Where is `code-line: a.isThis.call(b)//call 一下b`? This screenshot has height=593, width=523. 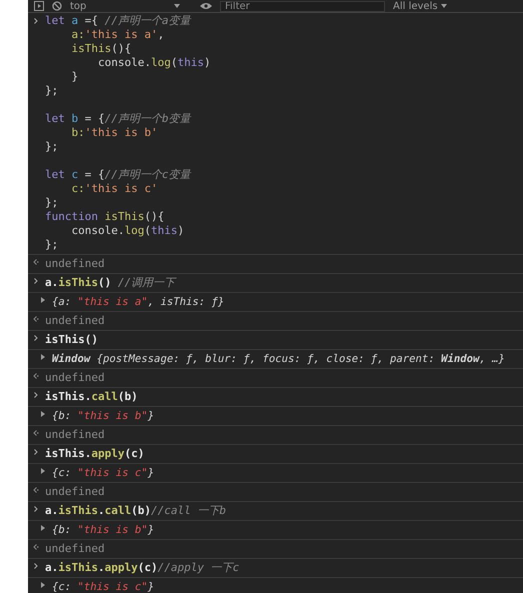
code-line: a.isThis.call(b)//call 一下b is located at coordinates (135, 511).